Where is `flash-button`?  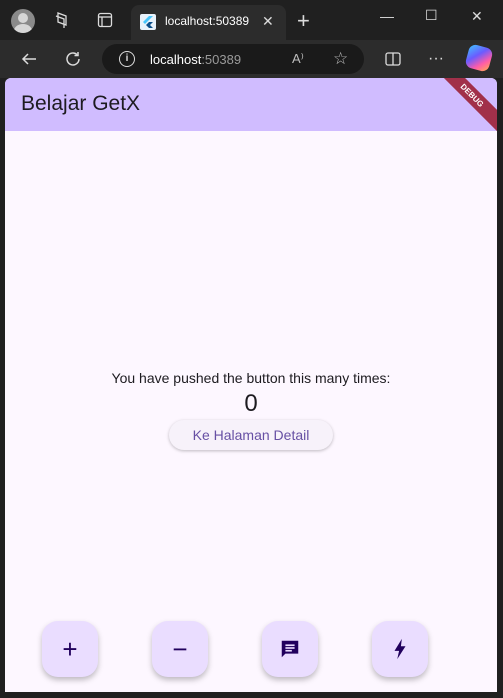 flash-button is located at coordinates (400, 649).